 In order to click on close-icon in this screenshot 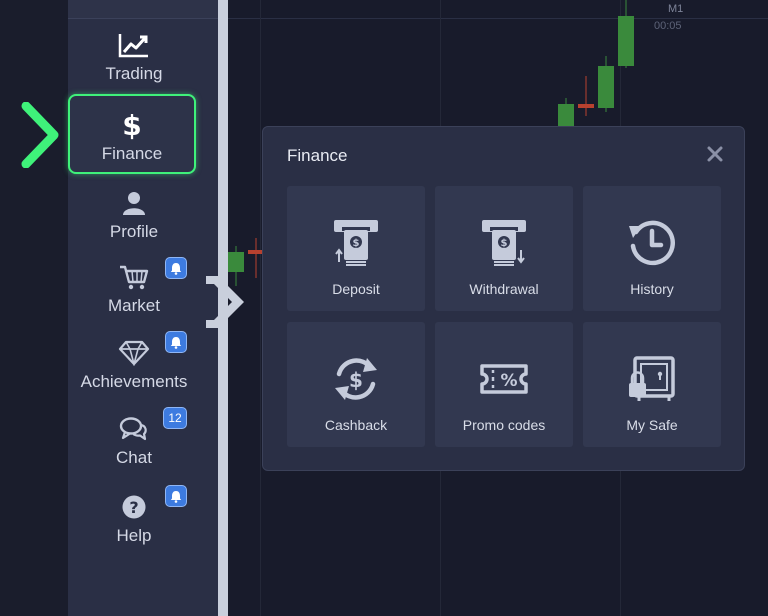, I will do `click(715, 154)`.